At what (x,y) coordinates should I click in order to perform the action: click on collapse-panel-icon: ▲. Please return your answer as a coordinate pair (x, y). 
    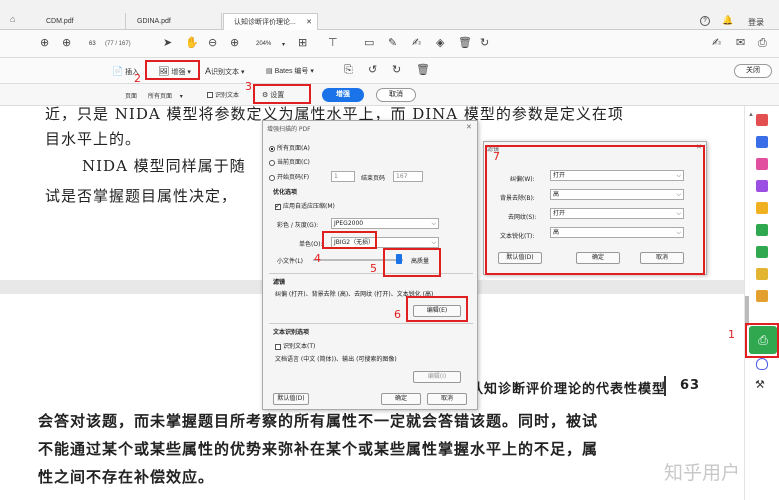
    Looking at the image, I should click on (751, 115).